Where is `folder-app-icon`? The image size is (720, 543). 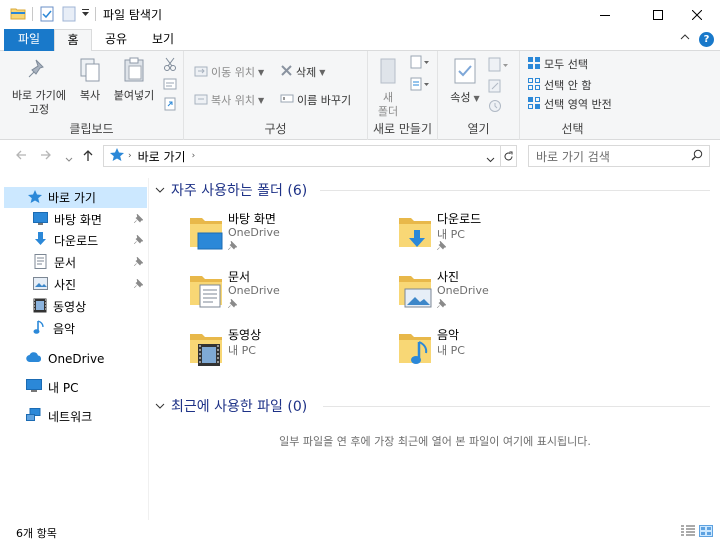
folder-app-icon is located at coordinates (18, 13).